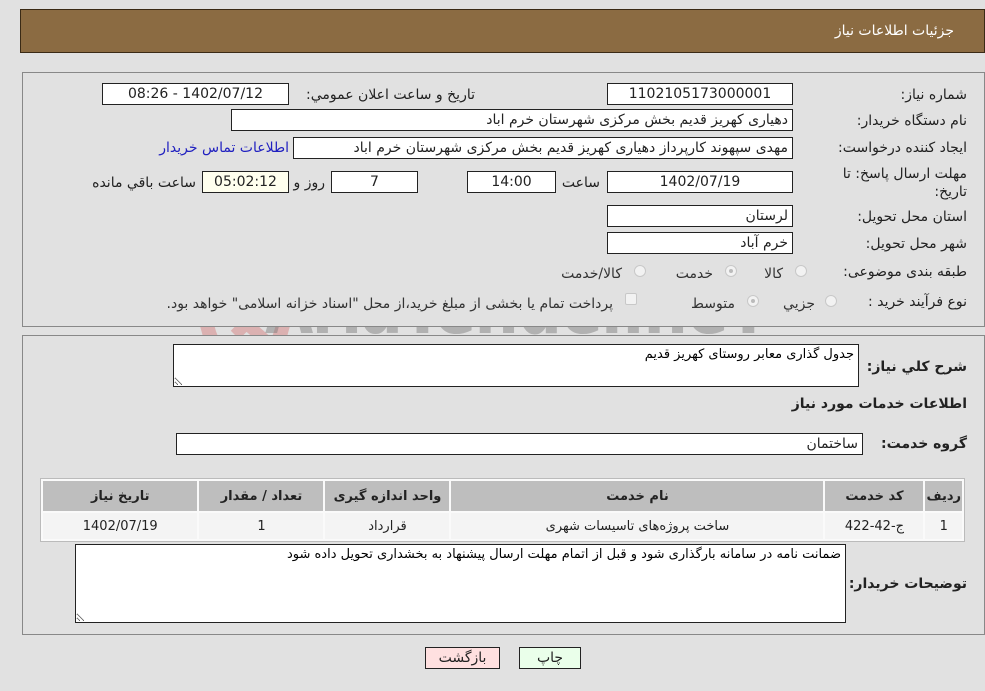 This screenshot has width=985, height=691. What do you see at coordinates (387, 526) in the screenshot?
I see `cell-unit: قرارداد` at bounding box center [387, 526].